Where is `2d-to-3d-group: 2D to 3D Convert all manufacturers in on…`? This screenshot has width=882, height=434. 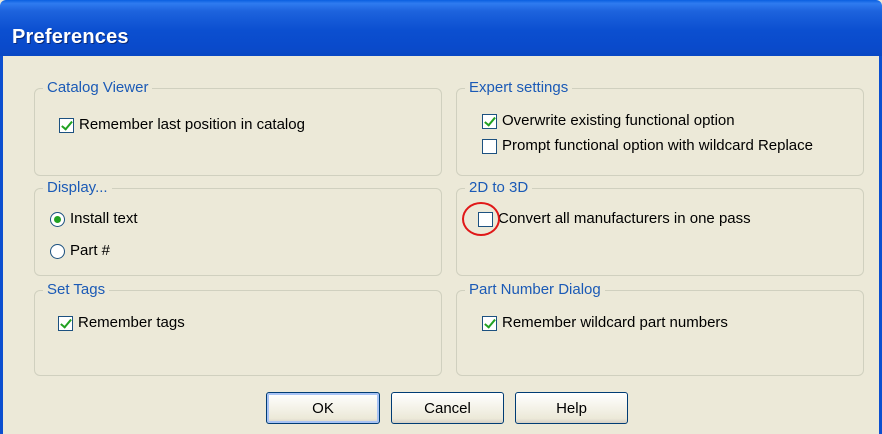 2d-to-3d-group: 2D to 3D Convert all manufacturers in on… is located at coordinates (660, 227).